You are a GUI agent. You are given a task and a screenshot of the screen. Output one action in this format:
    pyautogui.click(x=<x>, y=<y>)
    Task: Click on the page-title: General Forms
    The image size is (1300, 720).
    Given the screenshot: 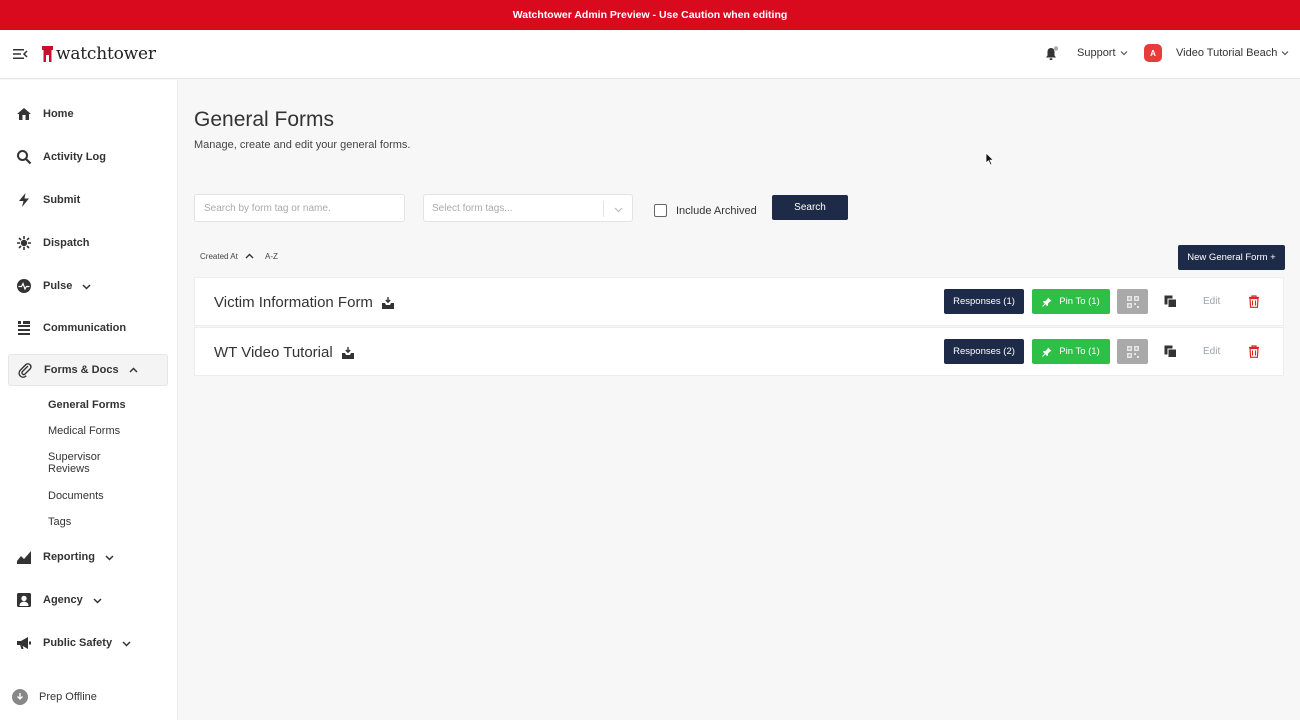 What is the action you would take?
    pyautogui.click(x=264, y=119)
    